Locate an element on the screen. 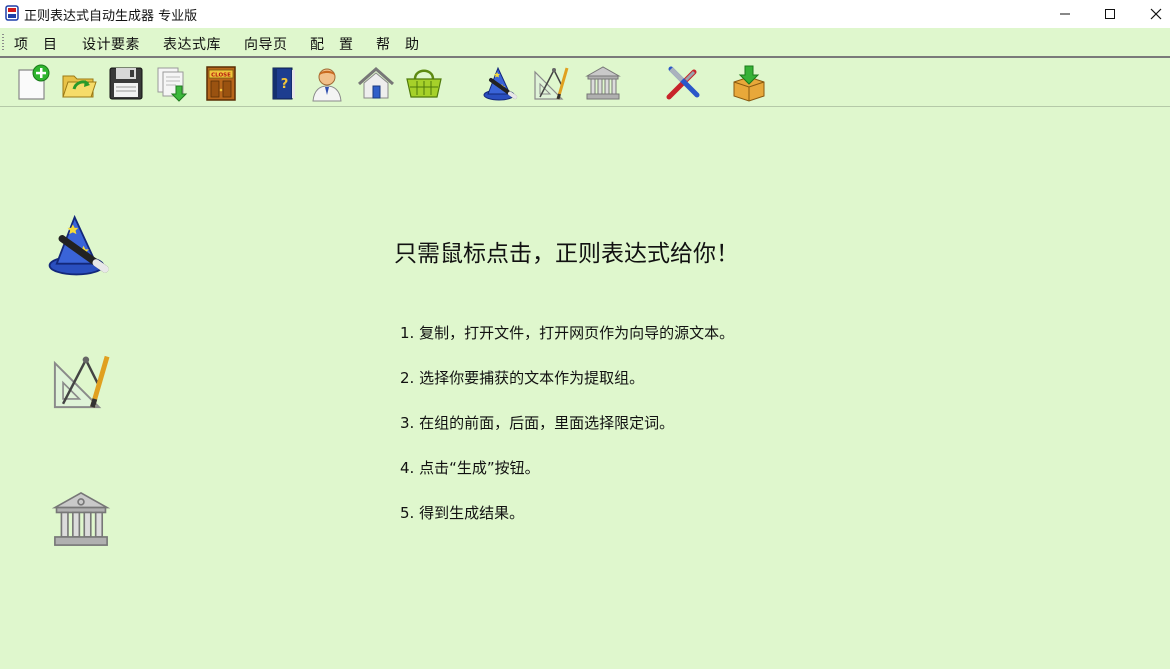 The image size is (1170, 669). user-button is located at coordinates (327, 83).